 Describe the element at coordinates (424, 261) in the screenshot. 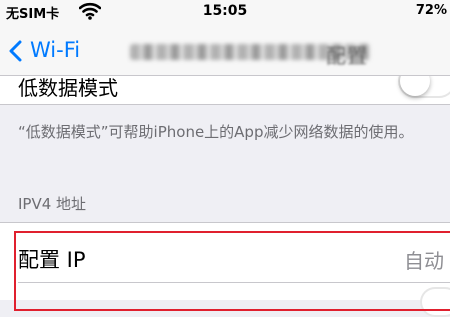

I see `configure-ip-value: 自动` at that location.